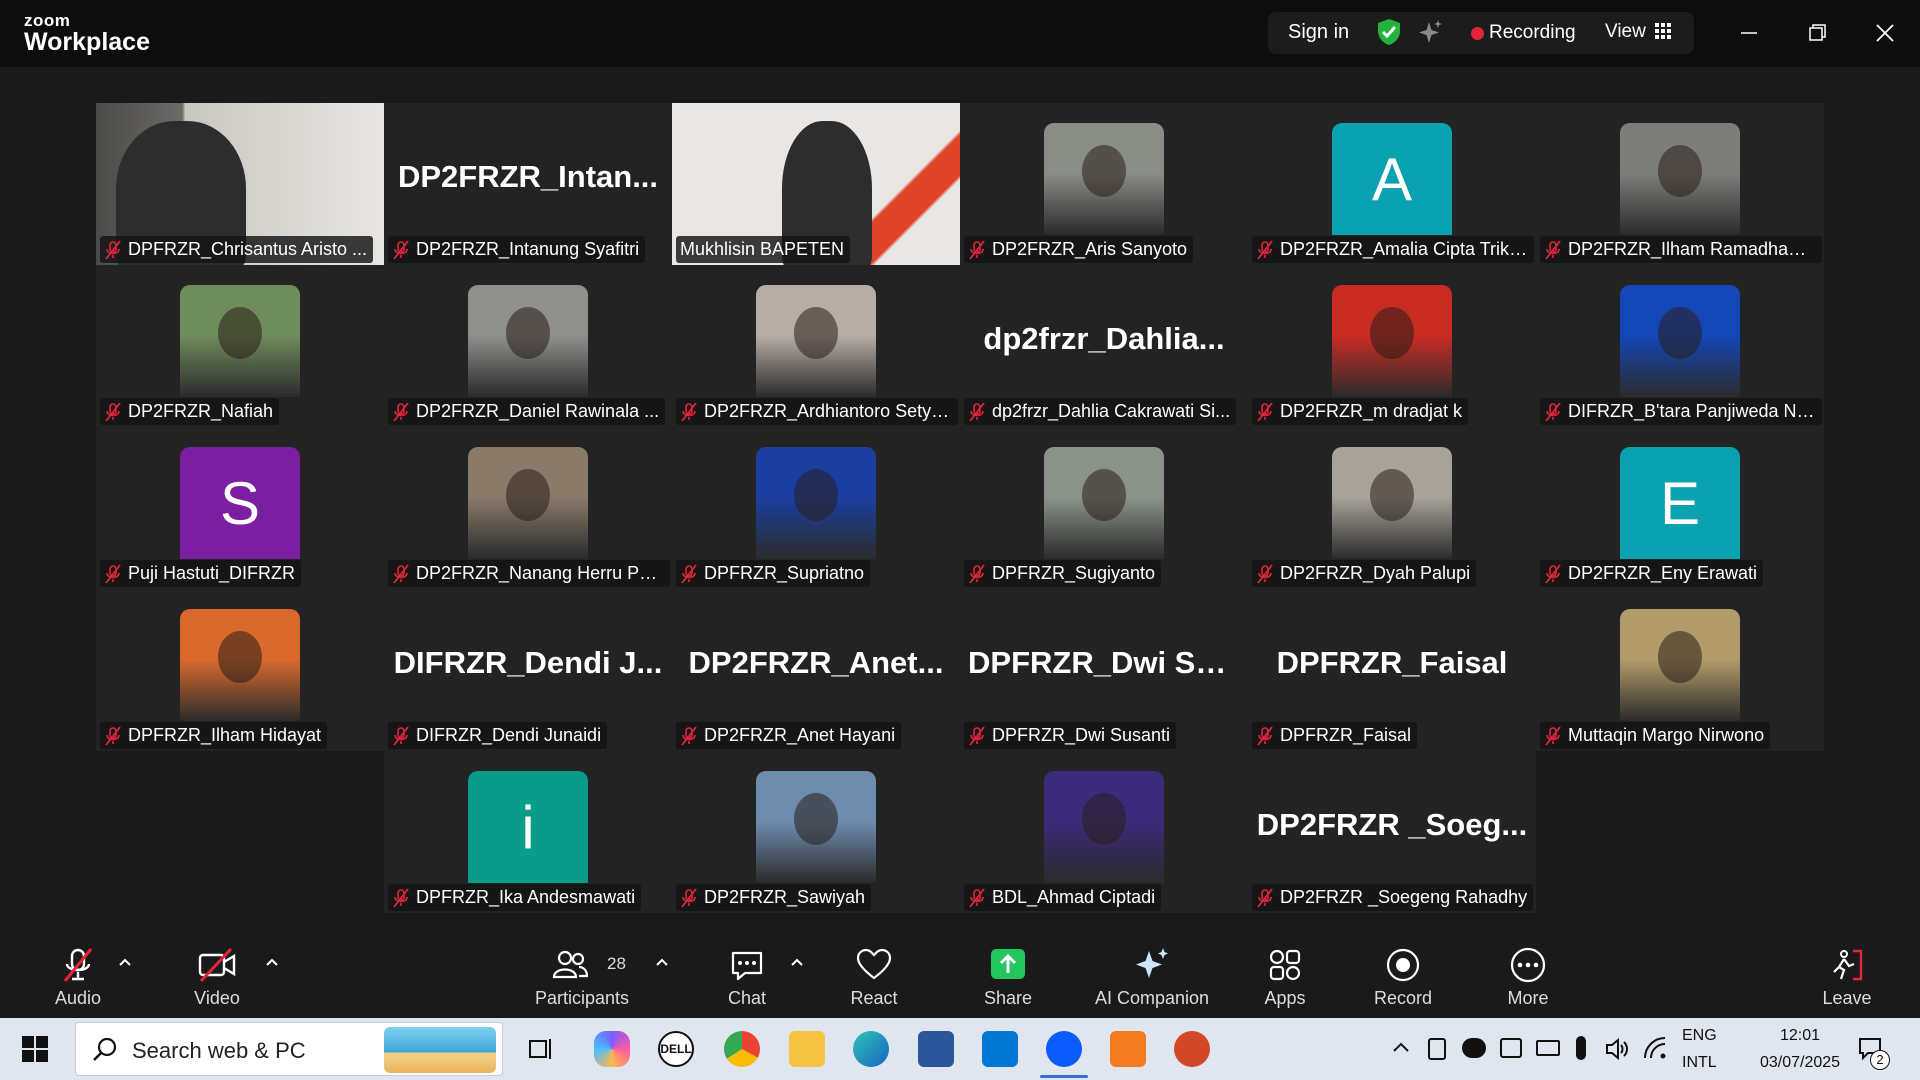 The image size is (1920, 1080). Describe the element at coordinates (1392, 508) in the screenshot. I see `participant-tile: DP2FRZR_Dyah Palupi` at that location.